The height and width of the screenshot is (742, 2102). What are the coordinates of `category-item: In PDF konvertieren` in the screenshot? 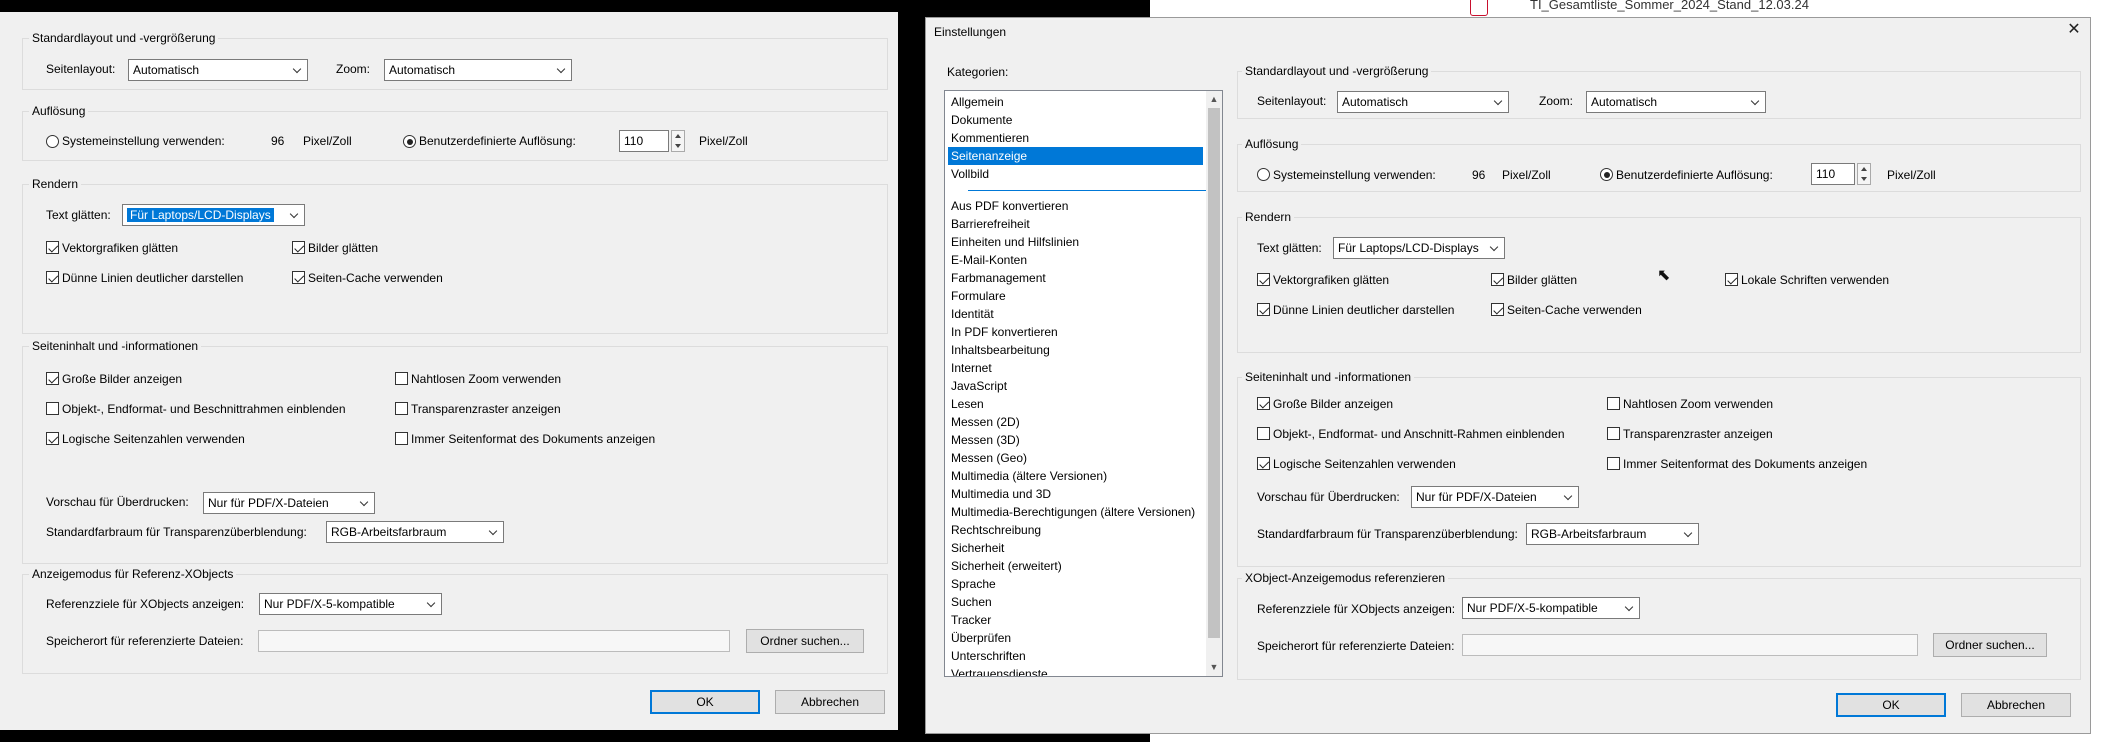 It's located at (1003, 332).